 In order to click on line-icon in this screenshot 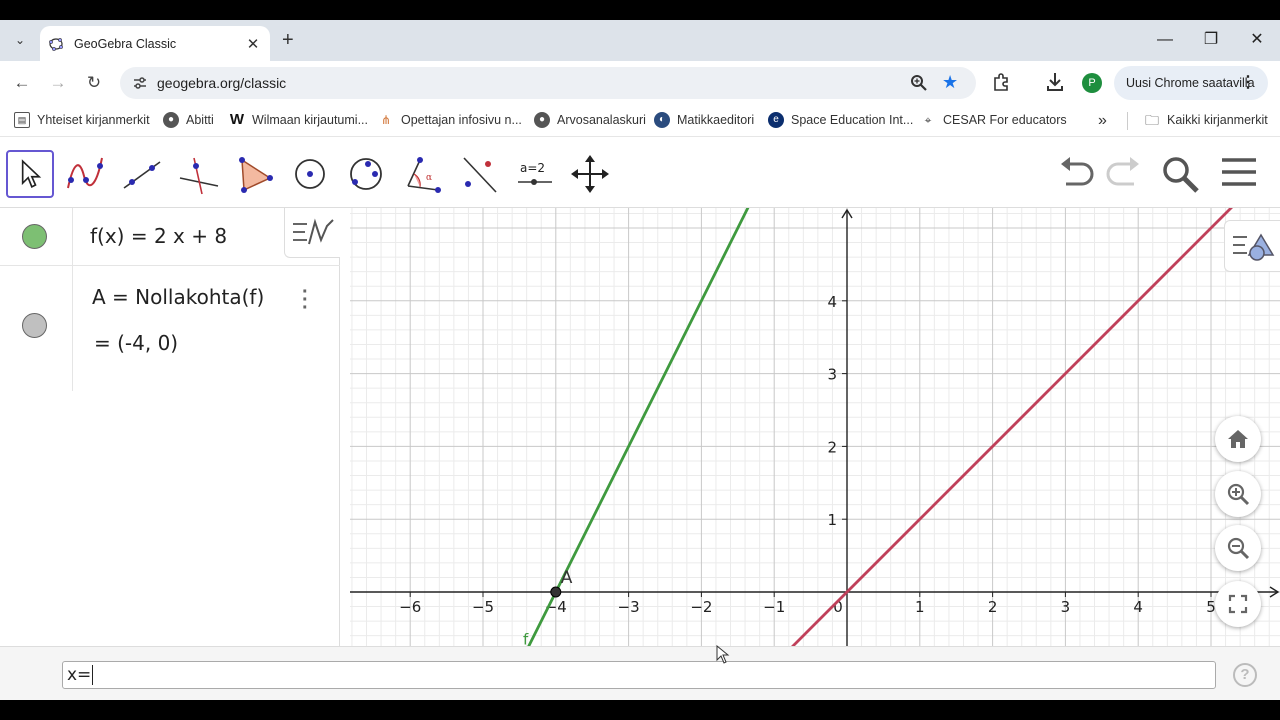, I will do `click(142, 175)`.